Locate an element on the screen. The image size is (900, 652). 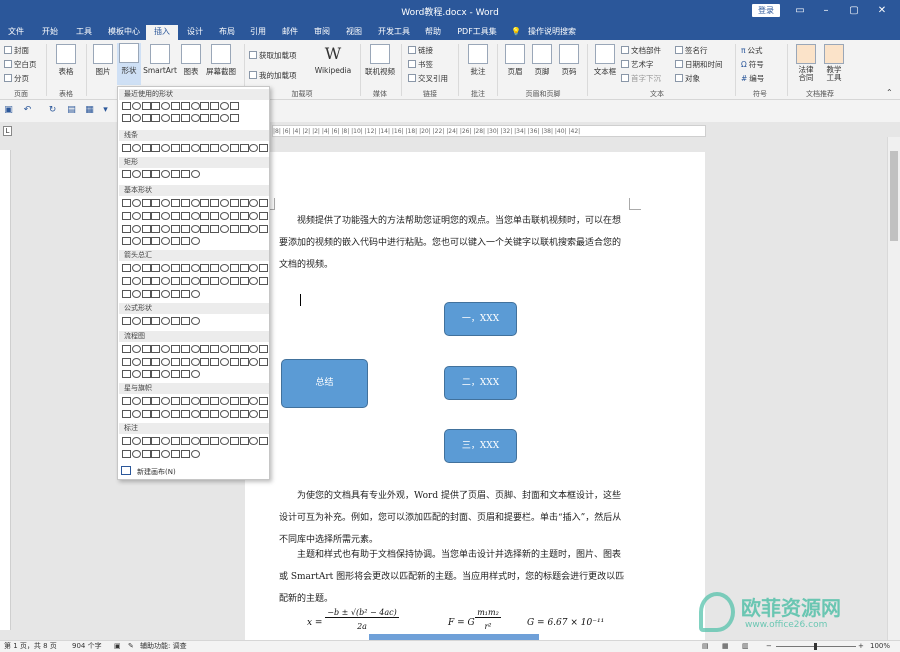
footer-button: 页脚 is located at coordinates (542, 60).